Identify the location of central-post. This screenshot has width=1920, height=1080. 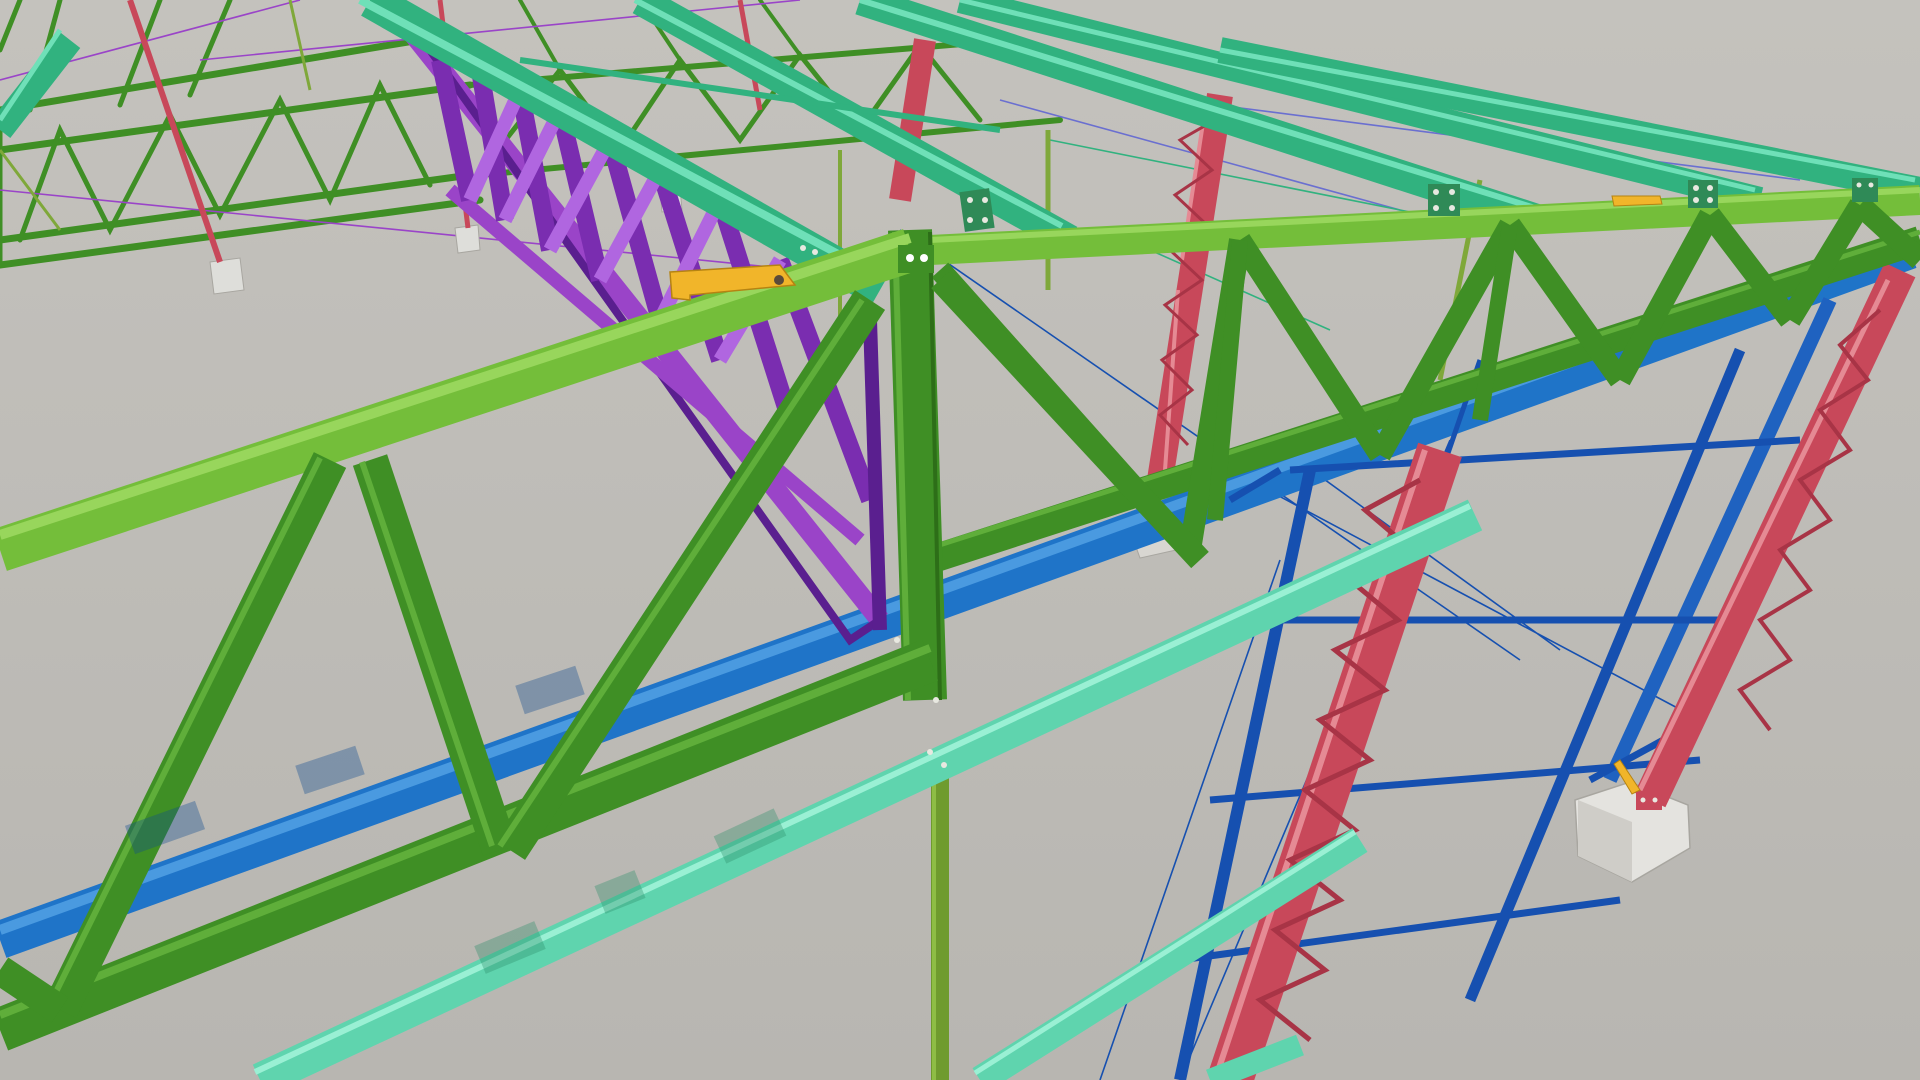
(917, 465).